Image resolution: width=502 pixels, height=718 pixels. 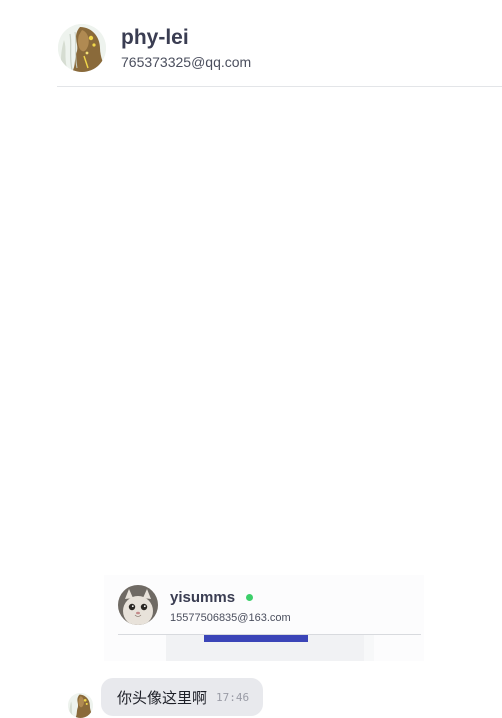 I want to click on message-sender-avatar, so click(x=80, y=705).